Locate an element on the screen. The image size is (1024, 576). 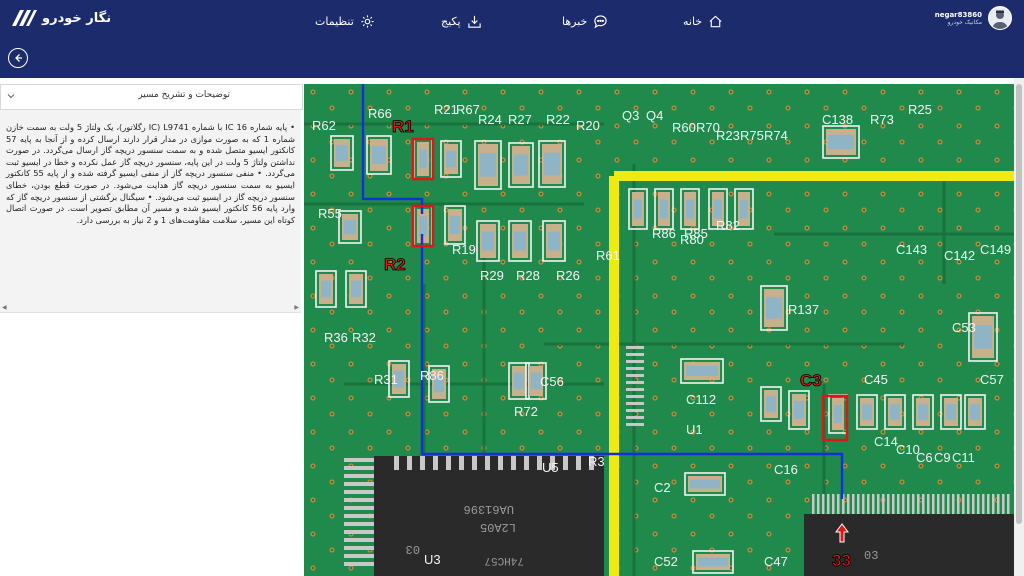
chevron-down-icon is located at coordinates (11, 96).